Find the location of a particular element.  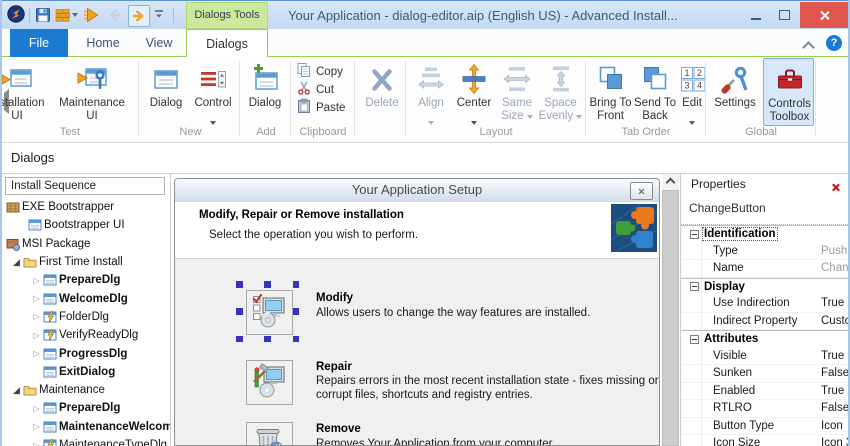

cut-button: Cut is located at coordinates (315, 89).